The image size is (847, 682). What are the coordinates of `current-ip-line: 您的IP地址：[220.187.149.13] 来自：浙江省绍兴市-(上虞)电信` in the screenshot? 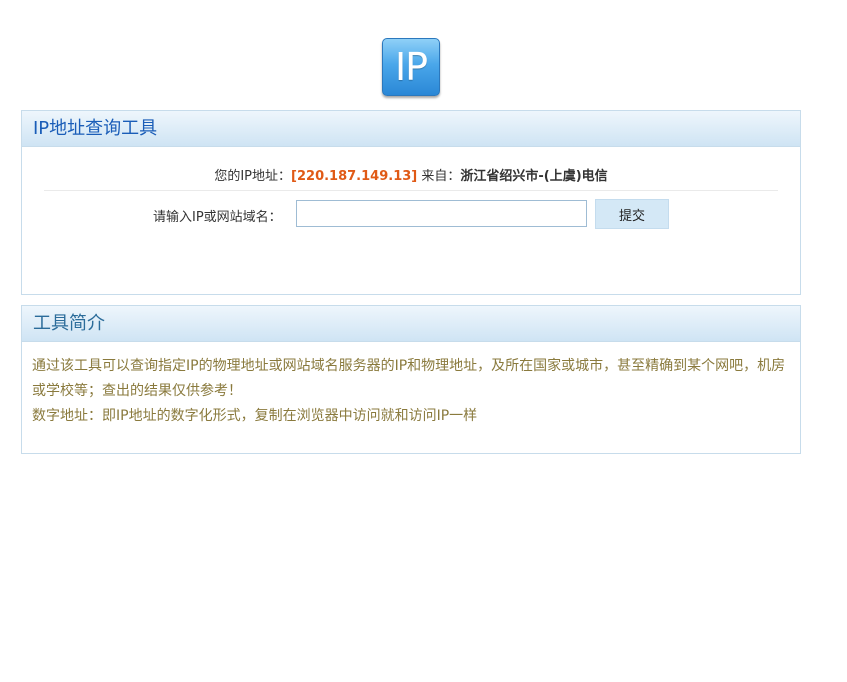 It's located at (411, 178).